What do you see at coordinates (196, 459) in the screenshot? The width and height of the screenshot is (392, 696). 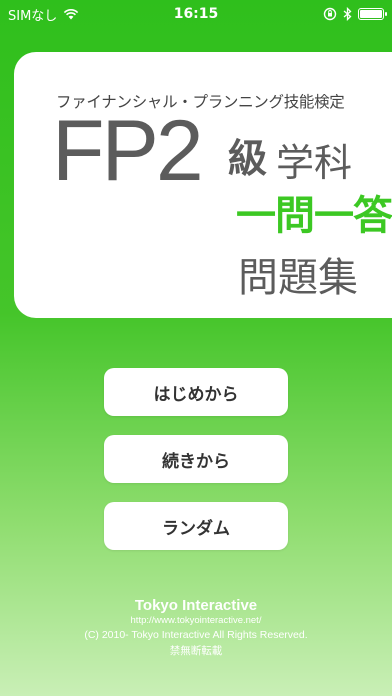 I see `continue-button: 続きから` at bounding box center [196, 459].